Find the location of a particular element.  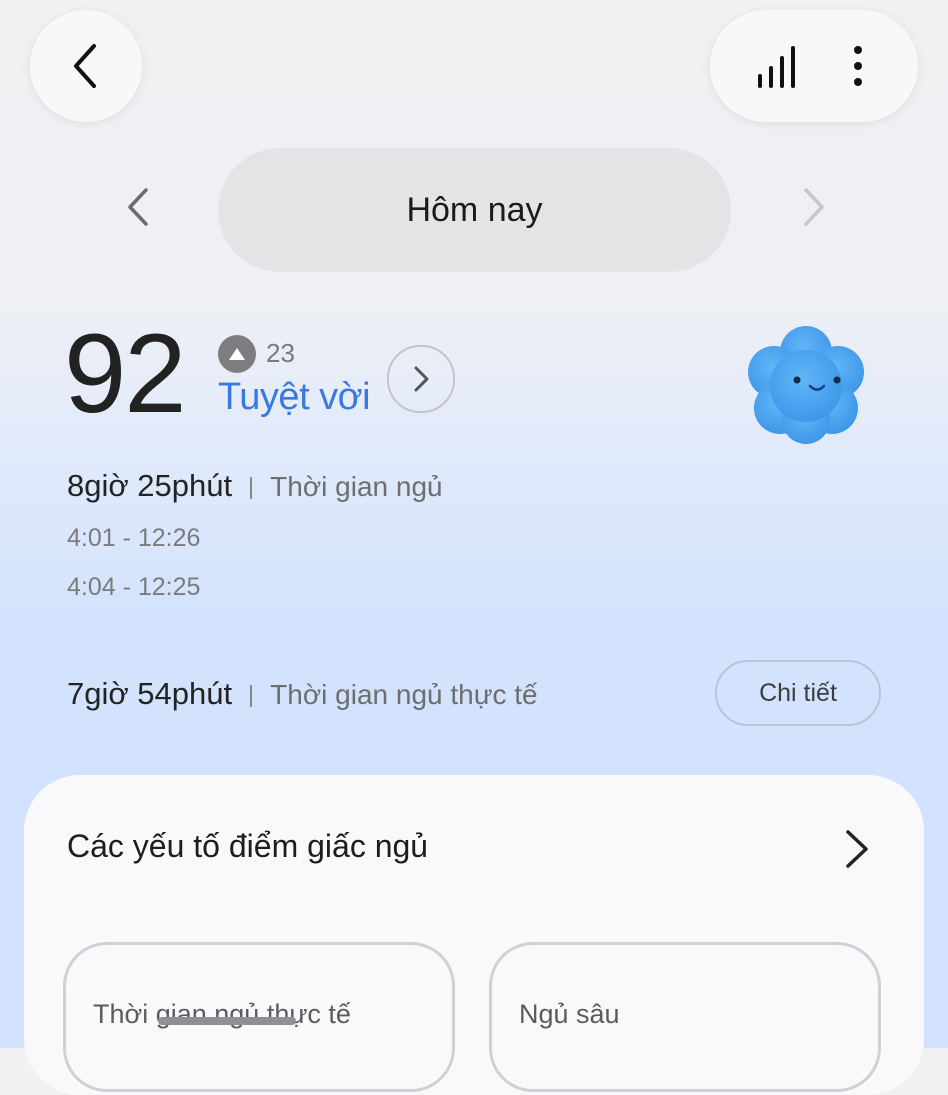

header-actions is located at coordinates (814, 66).